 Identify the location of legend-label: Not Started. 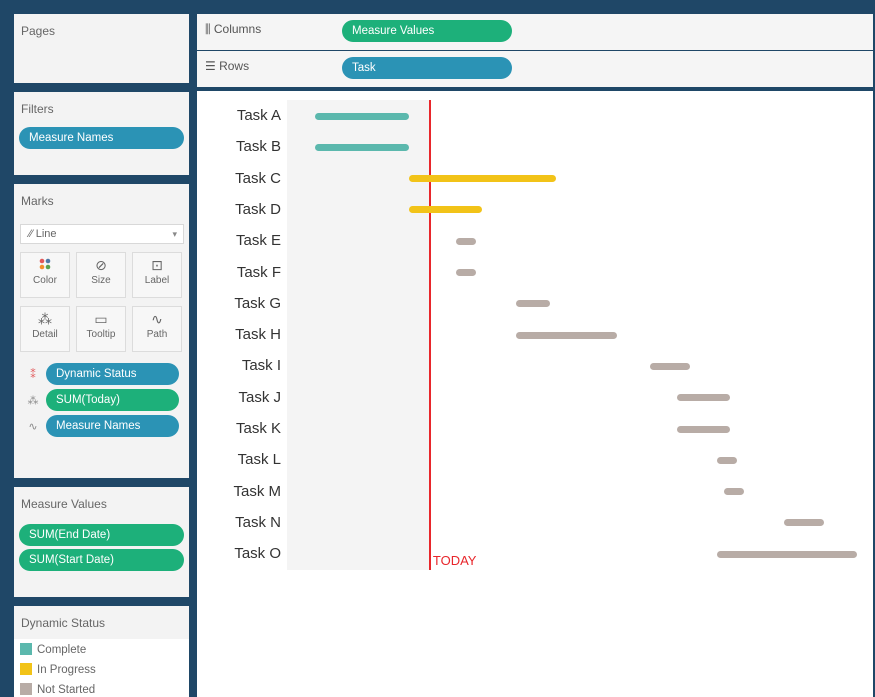
(66, 690).